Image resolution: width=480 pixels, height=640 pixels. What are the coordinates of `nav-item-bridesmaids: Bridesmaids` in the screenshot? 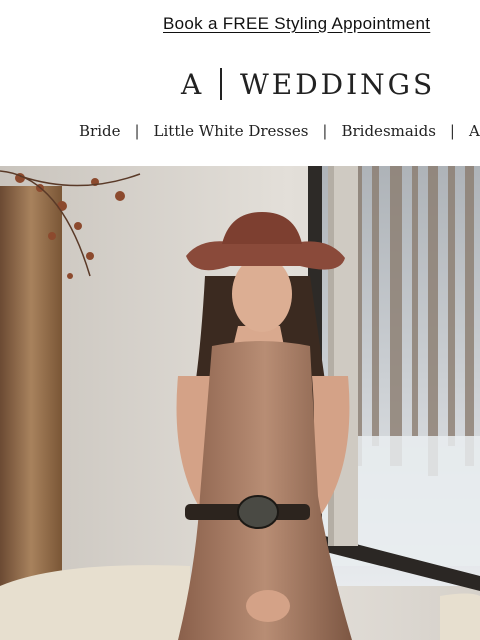 It's located at (388, 131).